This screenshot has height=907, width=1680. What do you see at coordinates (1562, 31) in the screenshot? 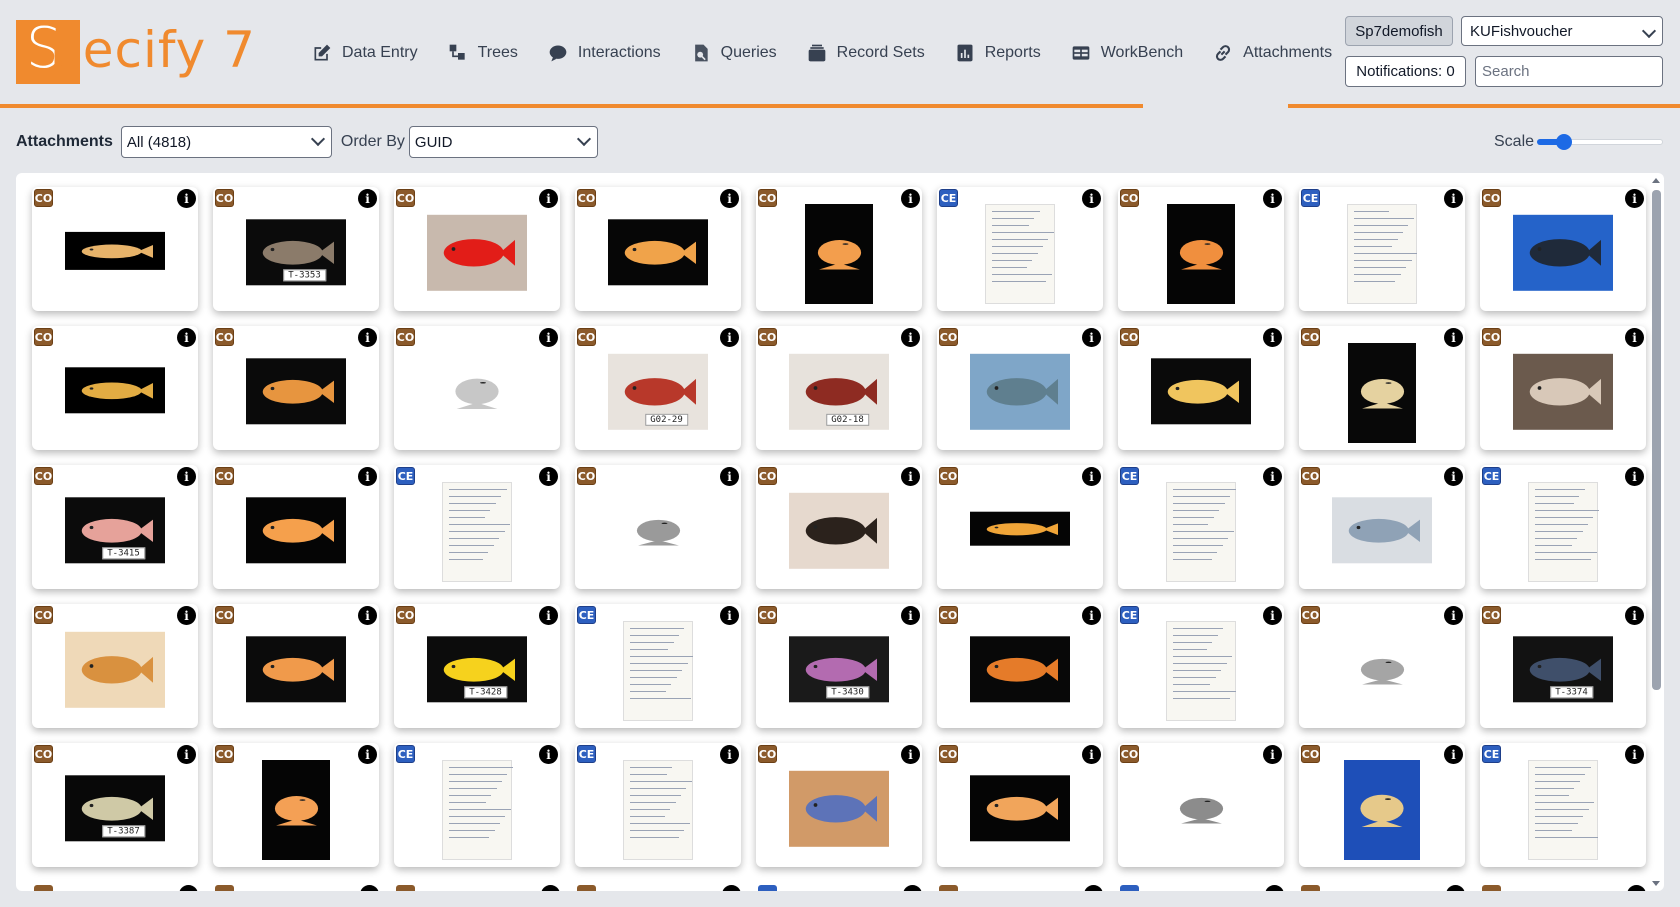
I see `collection-select: KUFishvoucher` at bounding box center [1562, 31].